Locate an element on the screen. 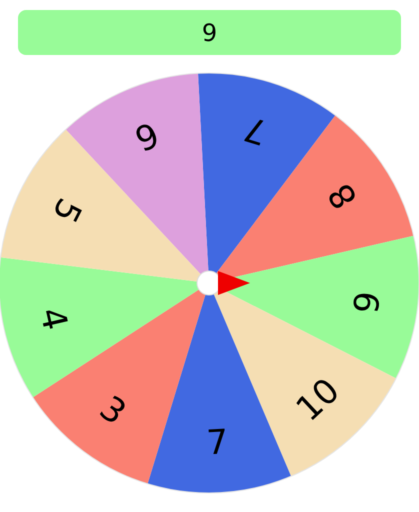 The height and width of the screenshot is (512, 419). segment-label: 4 is located at coordinates (53, 319).